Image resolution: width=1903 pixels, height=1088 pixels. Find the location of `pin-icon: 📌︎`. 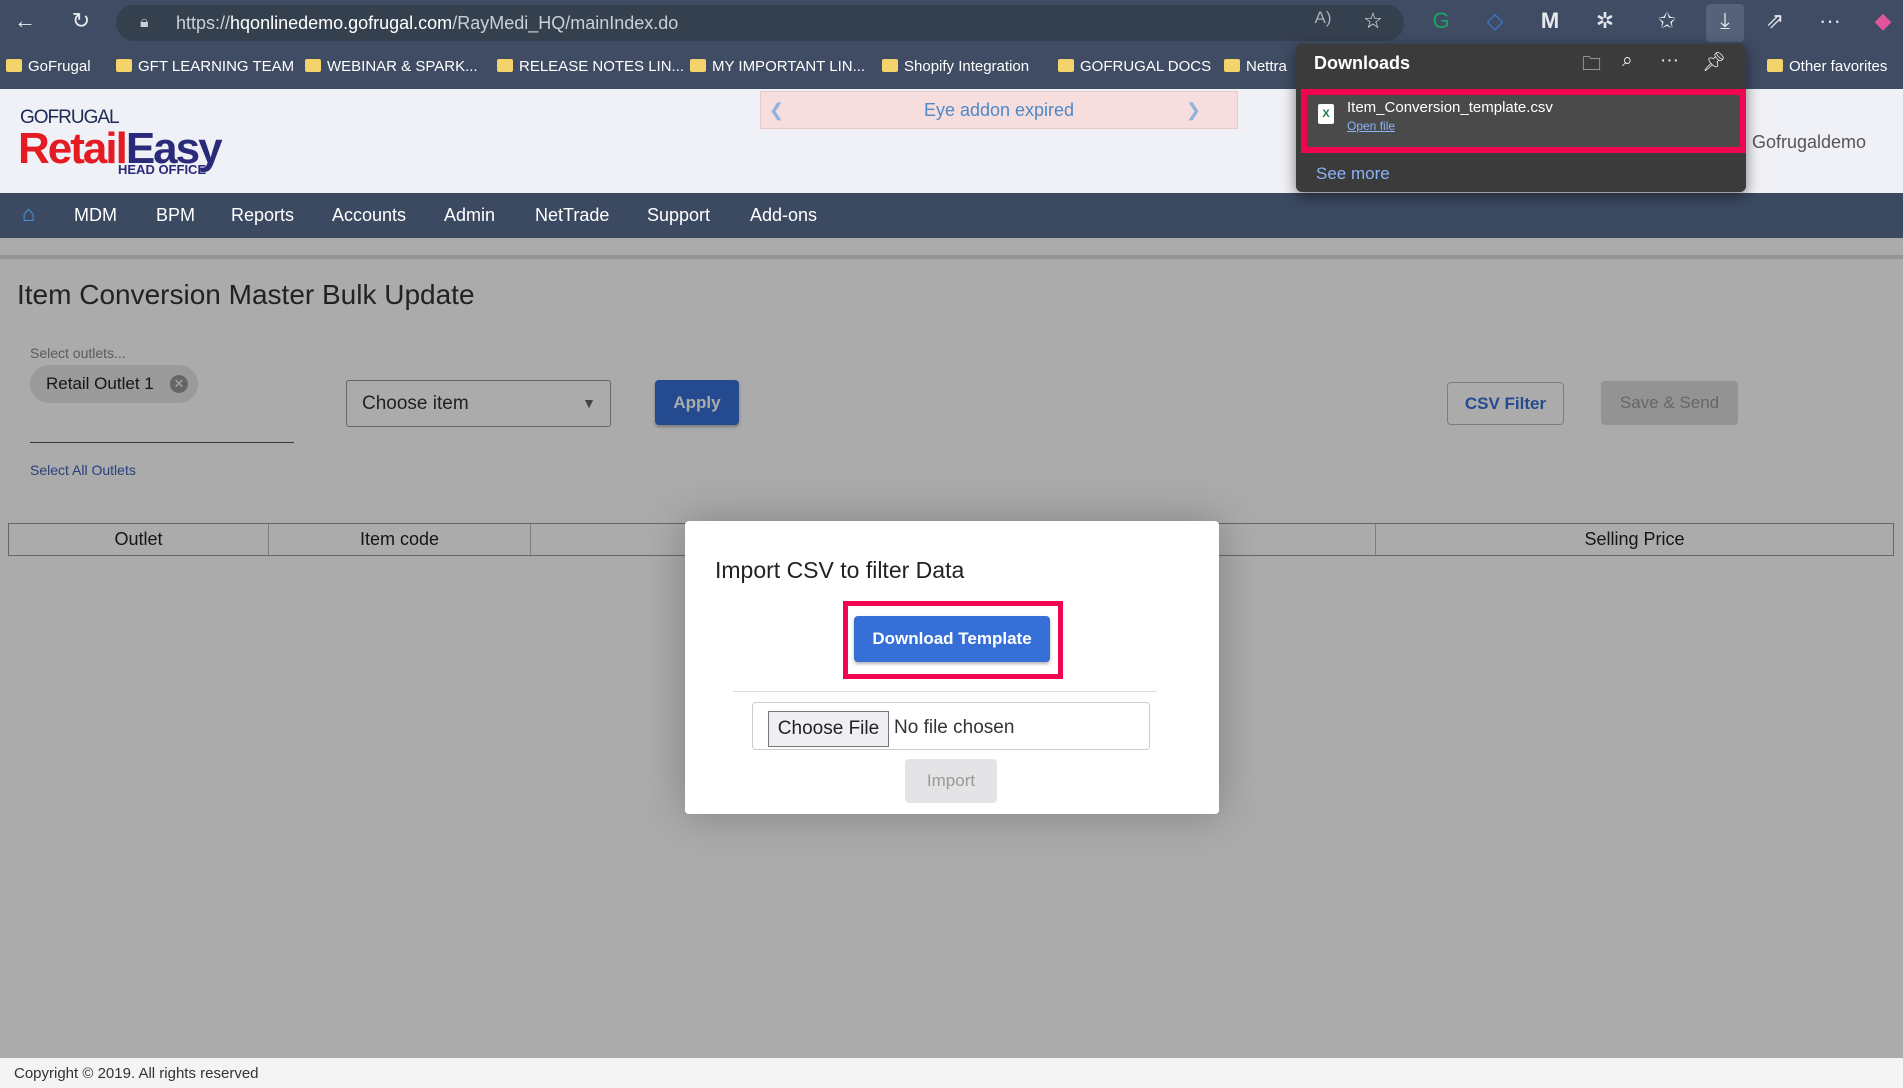

pin-icon: 📌︎ is located at coordinates (1714, 62).